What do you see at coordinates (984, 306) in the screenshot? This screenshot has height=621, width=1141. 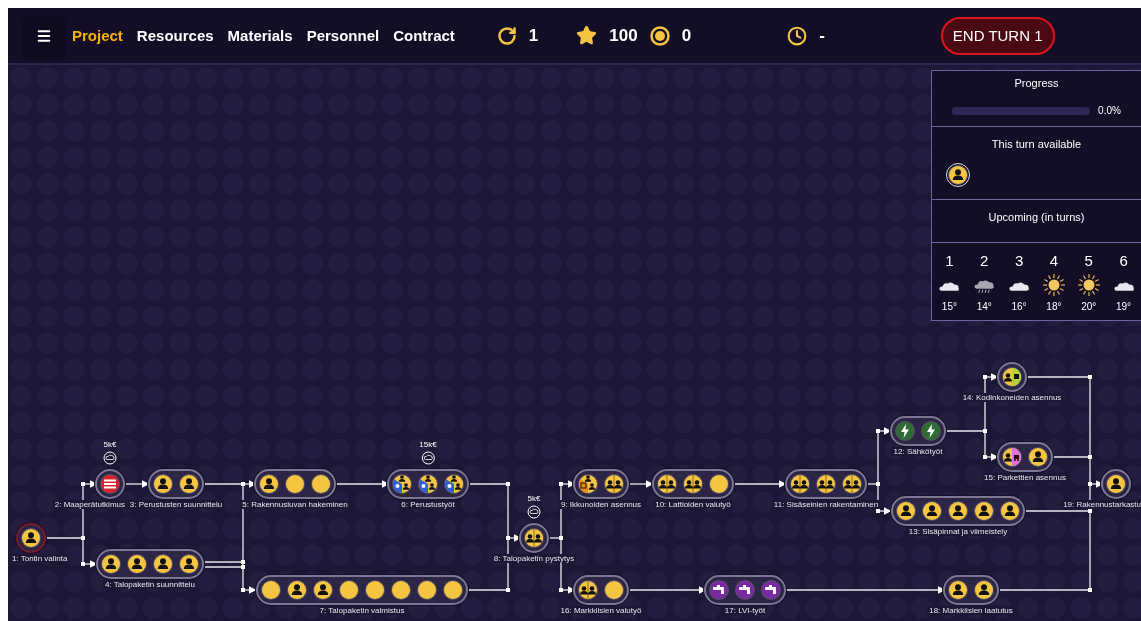 I see `temperature: 14°` at bounding box center [984, 306].